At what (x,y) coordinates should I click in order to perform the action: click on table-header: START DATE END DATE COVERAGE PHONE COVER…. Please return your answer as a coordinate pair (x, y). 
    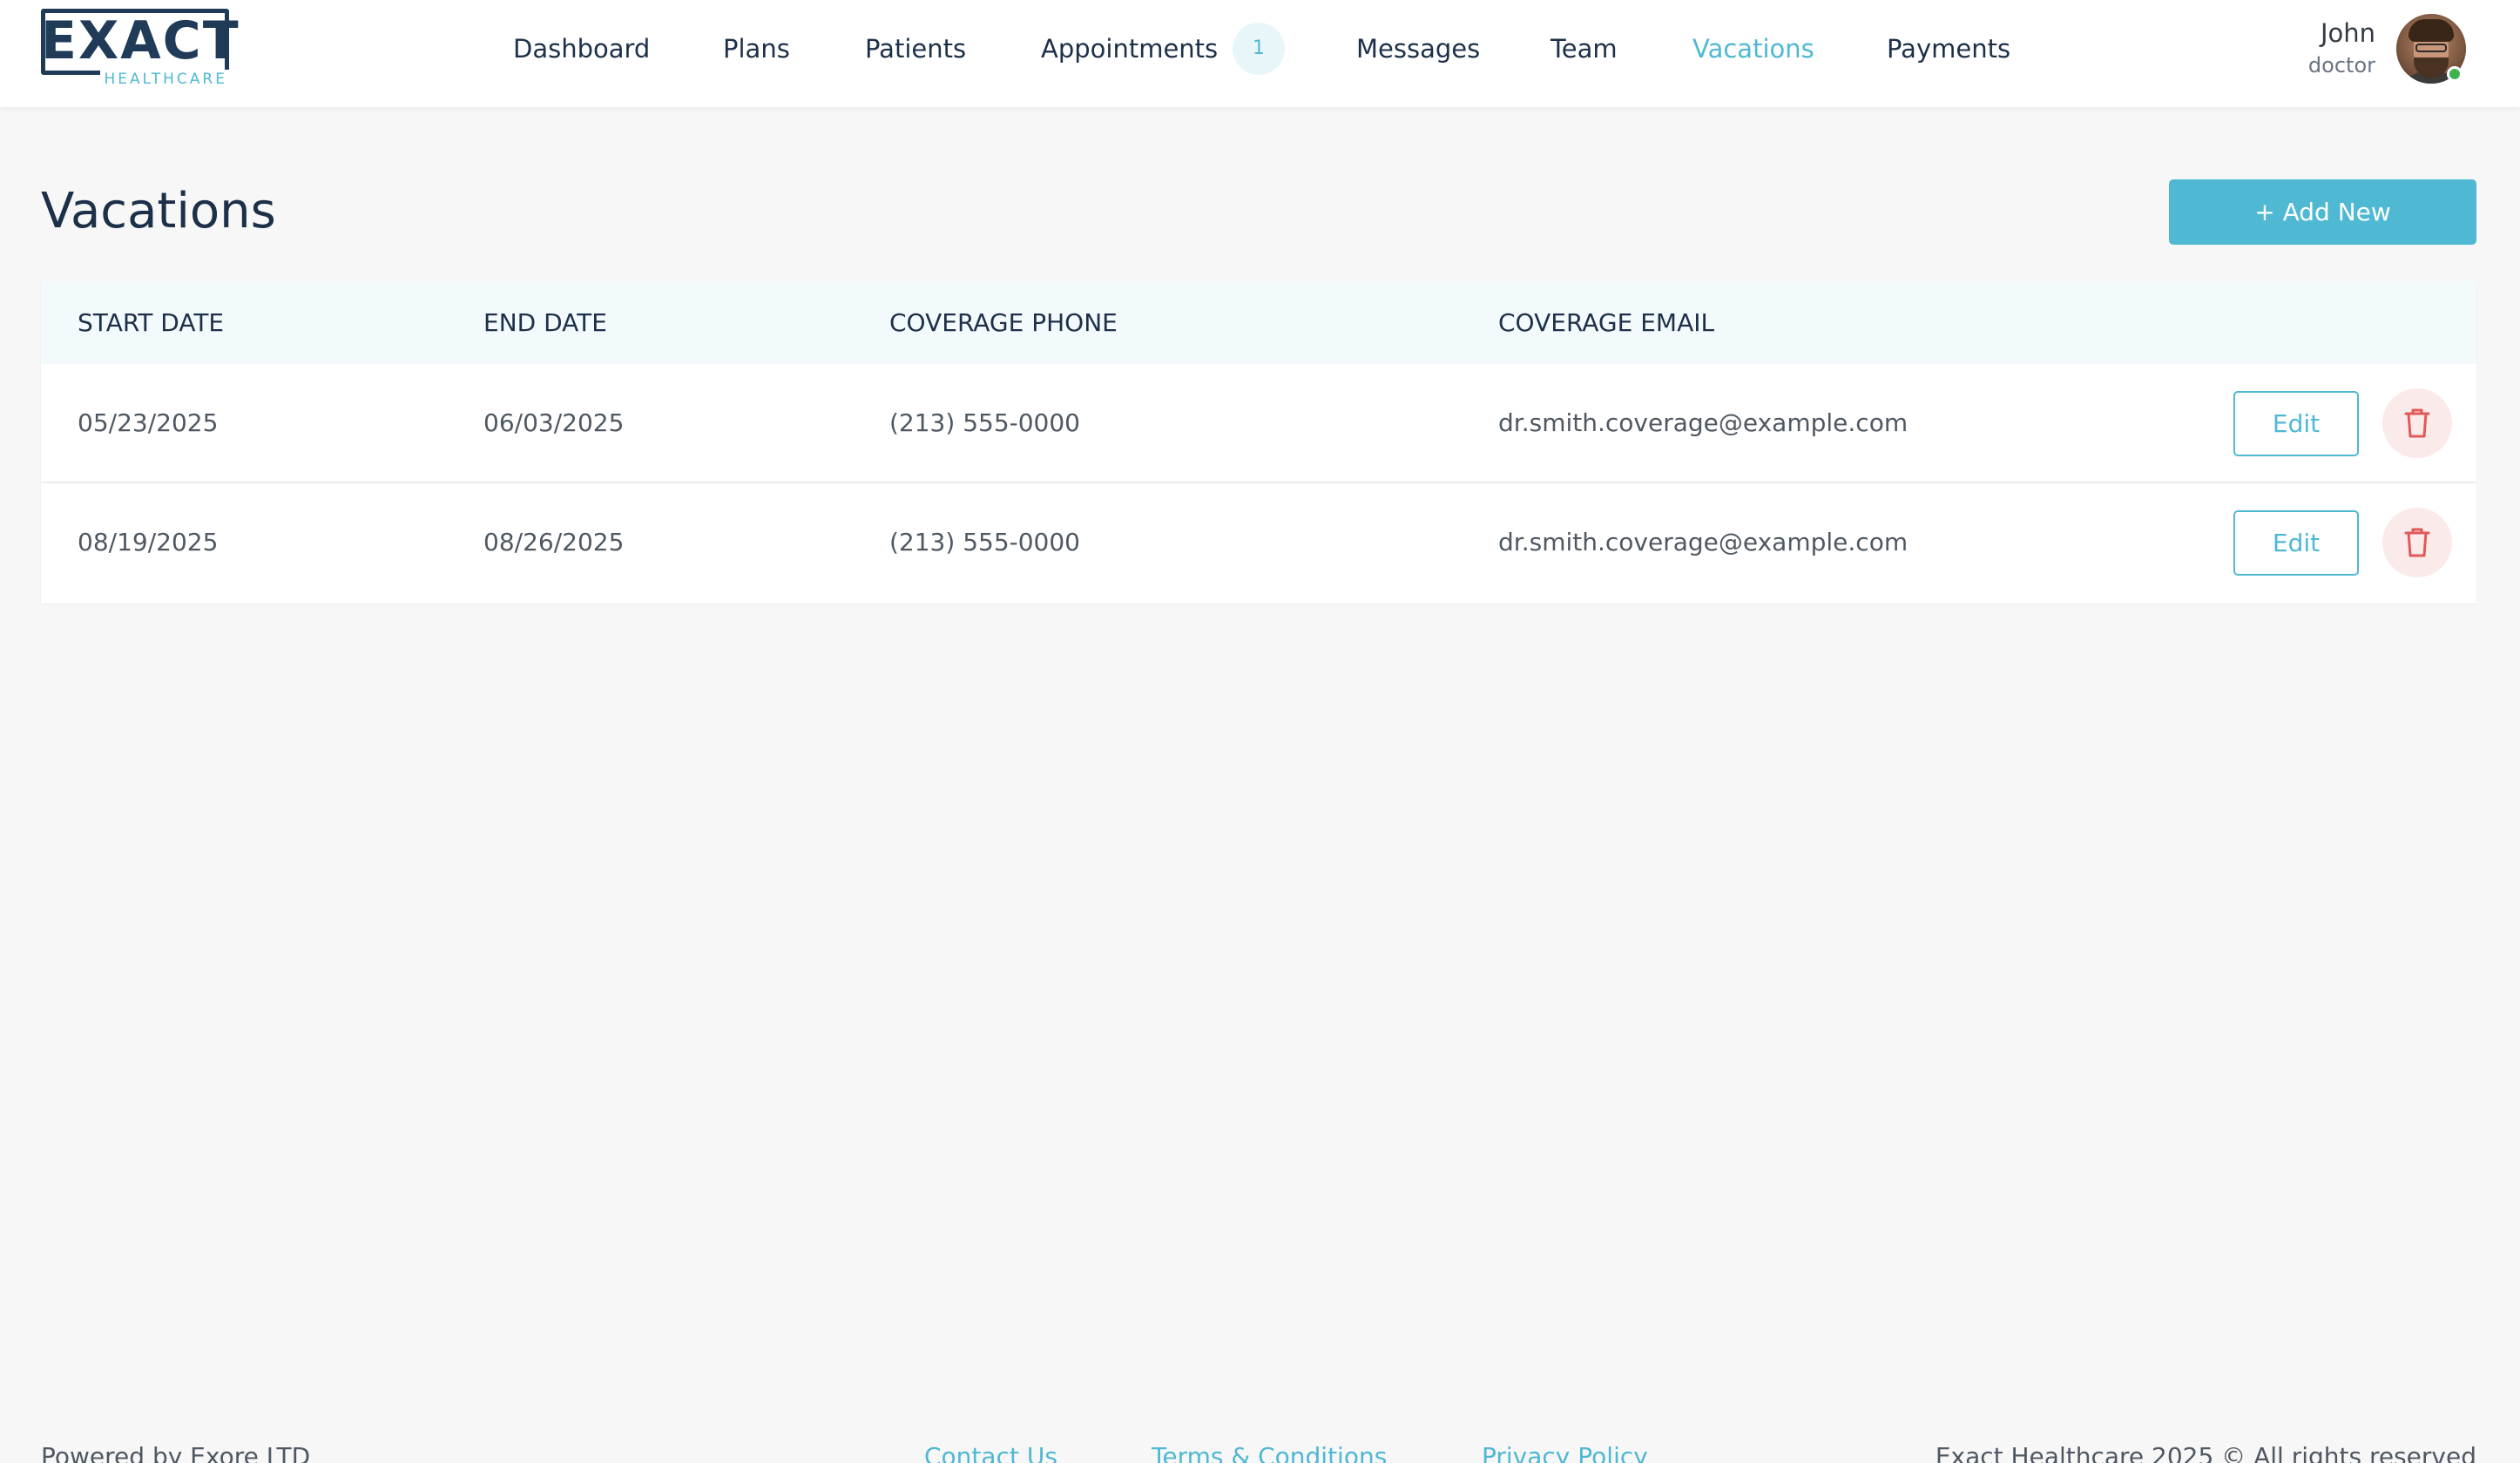
    Looking at the image, I should click on (1258, 322).